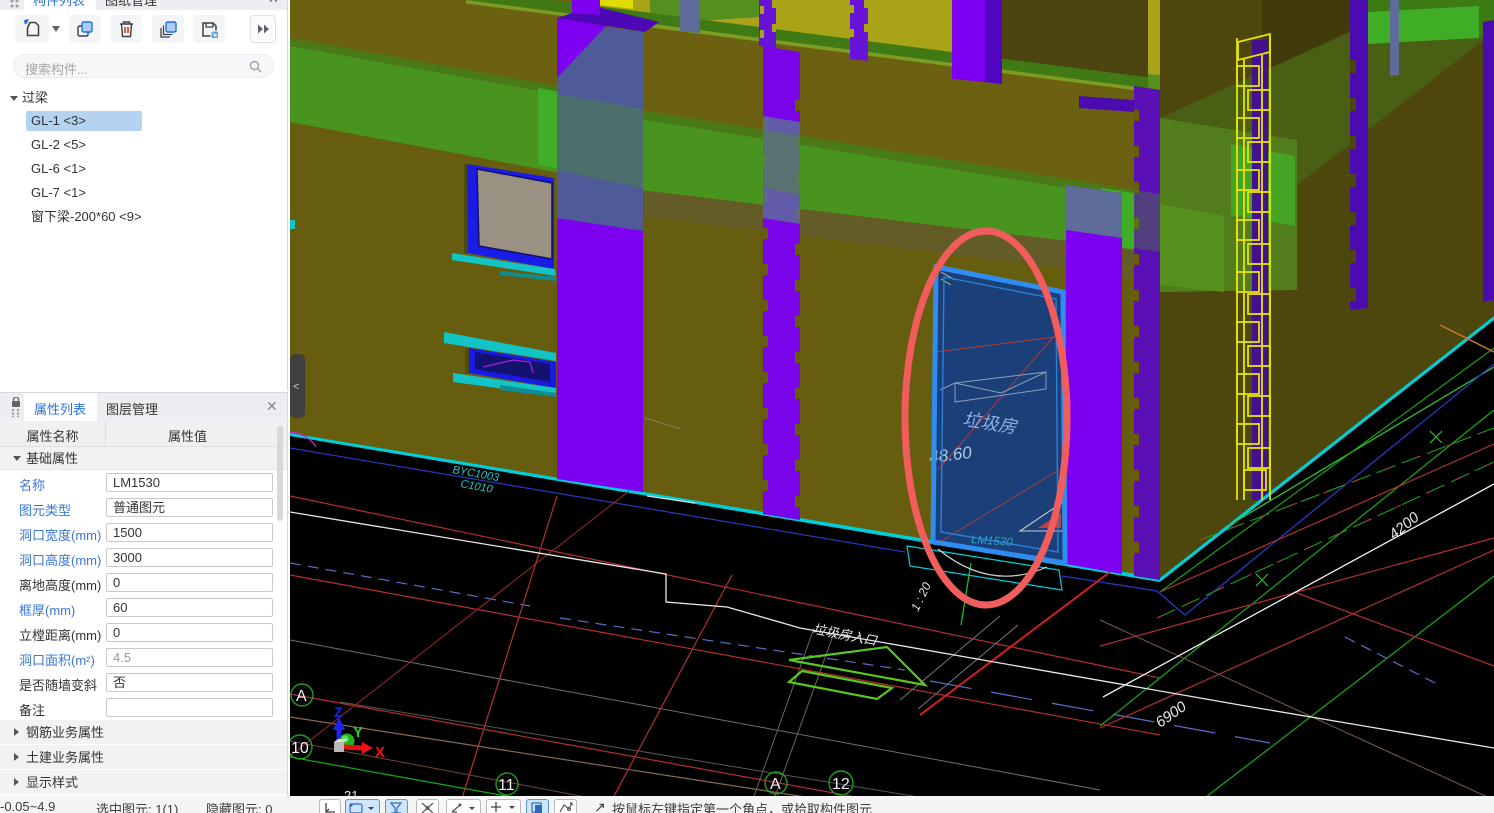 The image size is (1494, 813). Describe the element at coordinates (845, 634) in the screenshot. I see `svg-text: 垃圾房入口` at that location.